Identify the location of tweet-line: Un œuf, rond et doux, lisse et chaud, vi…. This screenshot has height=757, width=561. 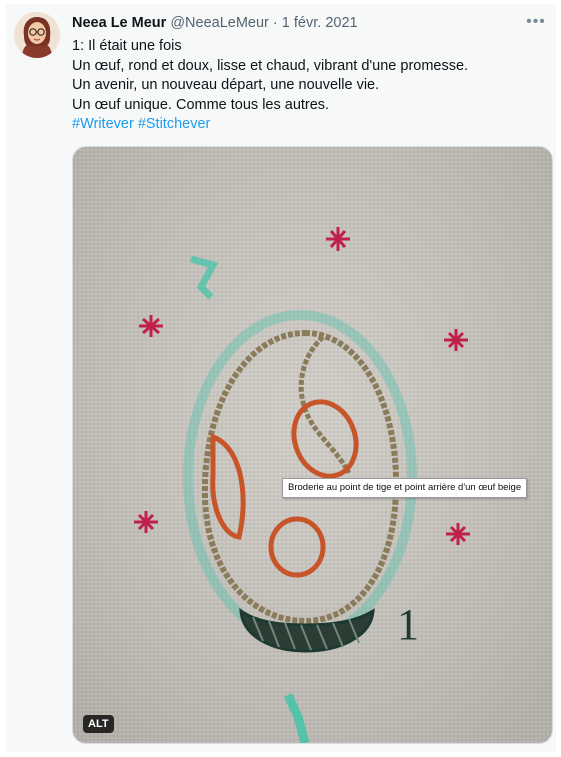
(270, 65).